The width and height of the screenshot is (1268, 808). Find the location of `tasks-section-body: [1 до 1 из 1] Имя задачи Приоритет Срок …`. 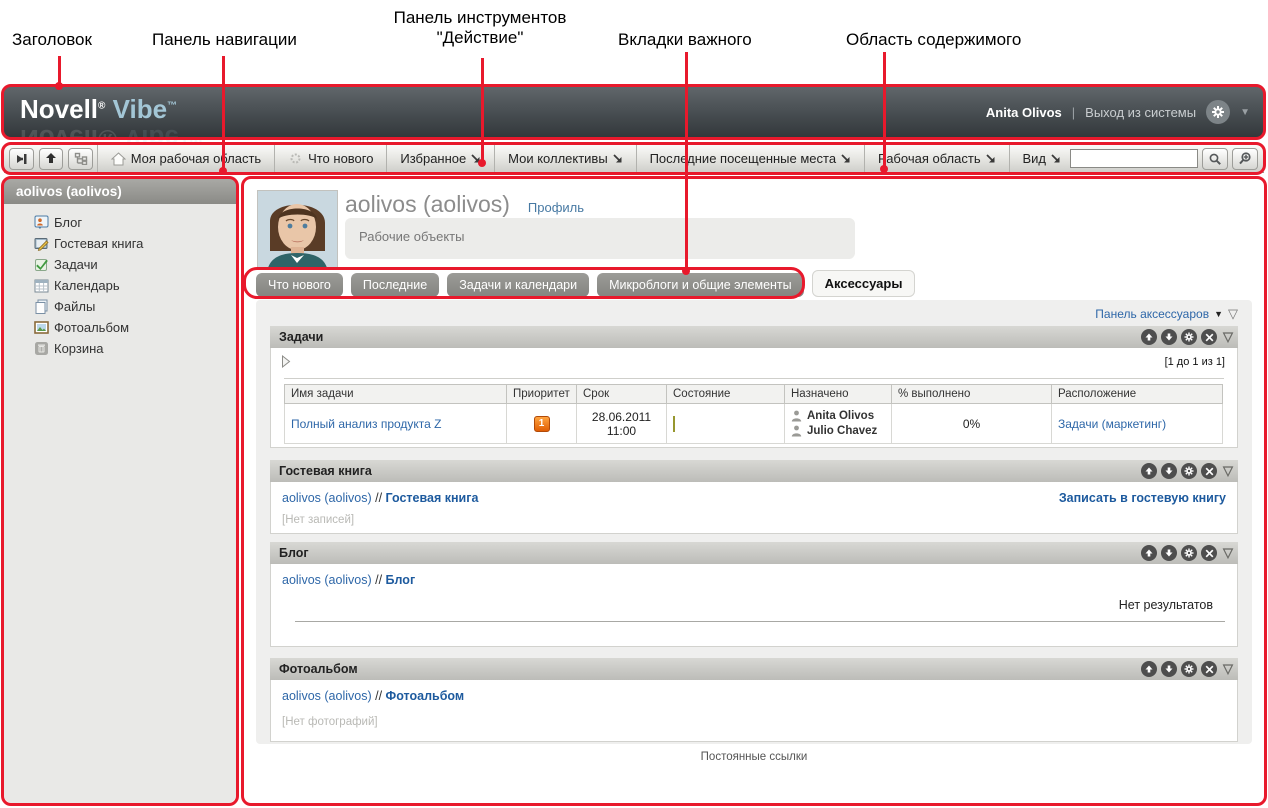

tasks-section-body: [1 до 1 из 1] Имя задачи Приоритет Срок … is located at coordinates (754, 398).